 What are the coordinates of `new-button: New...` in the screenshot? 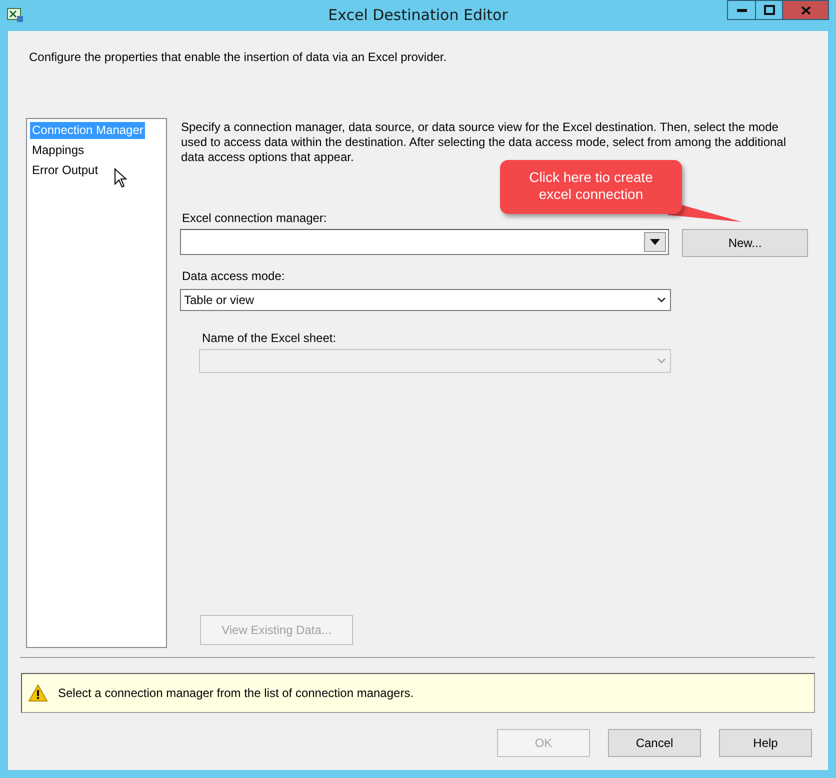 It's located at (745, 243).